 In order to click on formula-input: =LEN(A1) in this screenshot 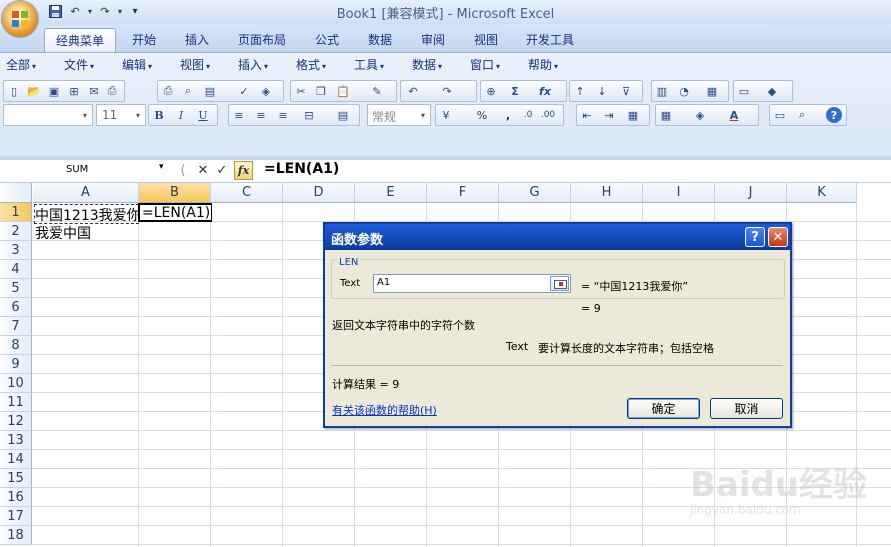, I will do `click(301, 169)`.